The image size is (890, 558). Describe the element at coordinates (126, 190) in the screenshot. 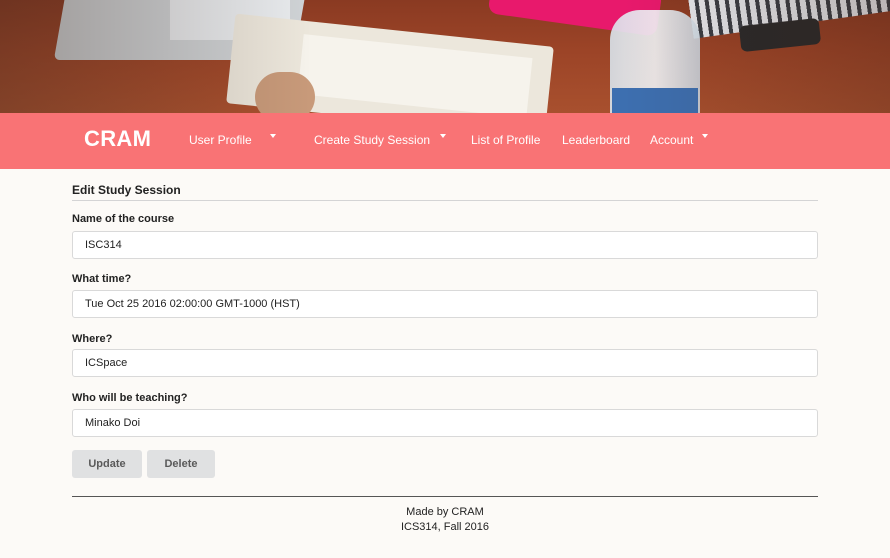

I see `form-title: Edit Study Session` at that location.